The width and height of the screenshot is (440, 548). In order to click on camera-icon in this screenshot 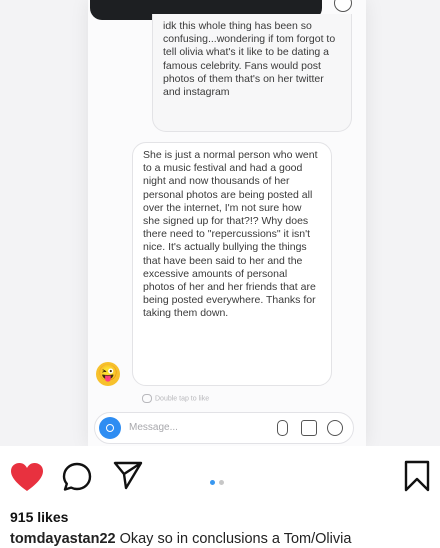, I will do `click(110, 428)`.